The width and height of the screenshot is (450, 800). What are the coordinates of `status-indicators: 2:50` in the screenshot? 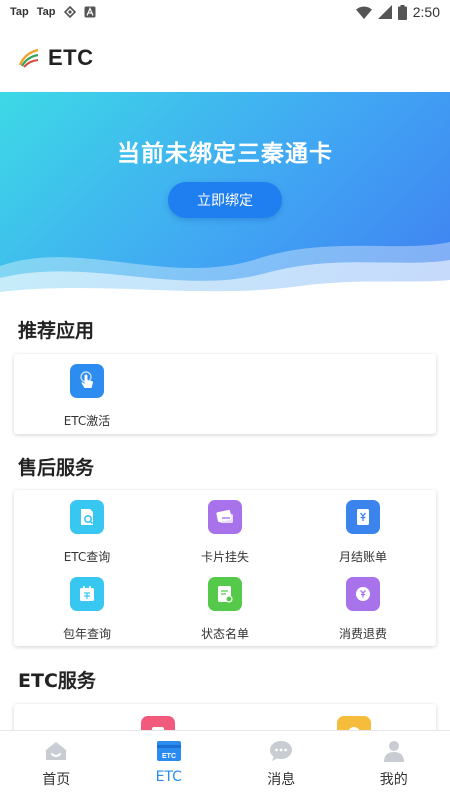 It's located at (397, 12).